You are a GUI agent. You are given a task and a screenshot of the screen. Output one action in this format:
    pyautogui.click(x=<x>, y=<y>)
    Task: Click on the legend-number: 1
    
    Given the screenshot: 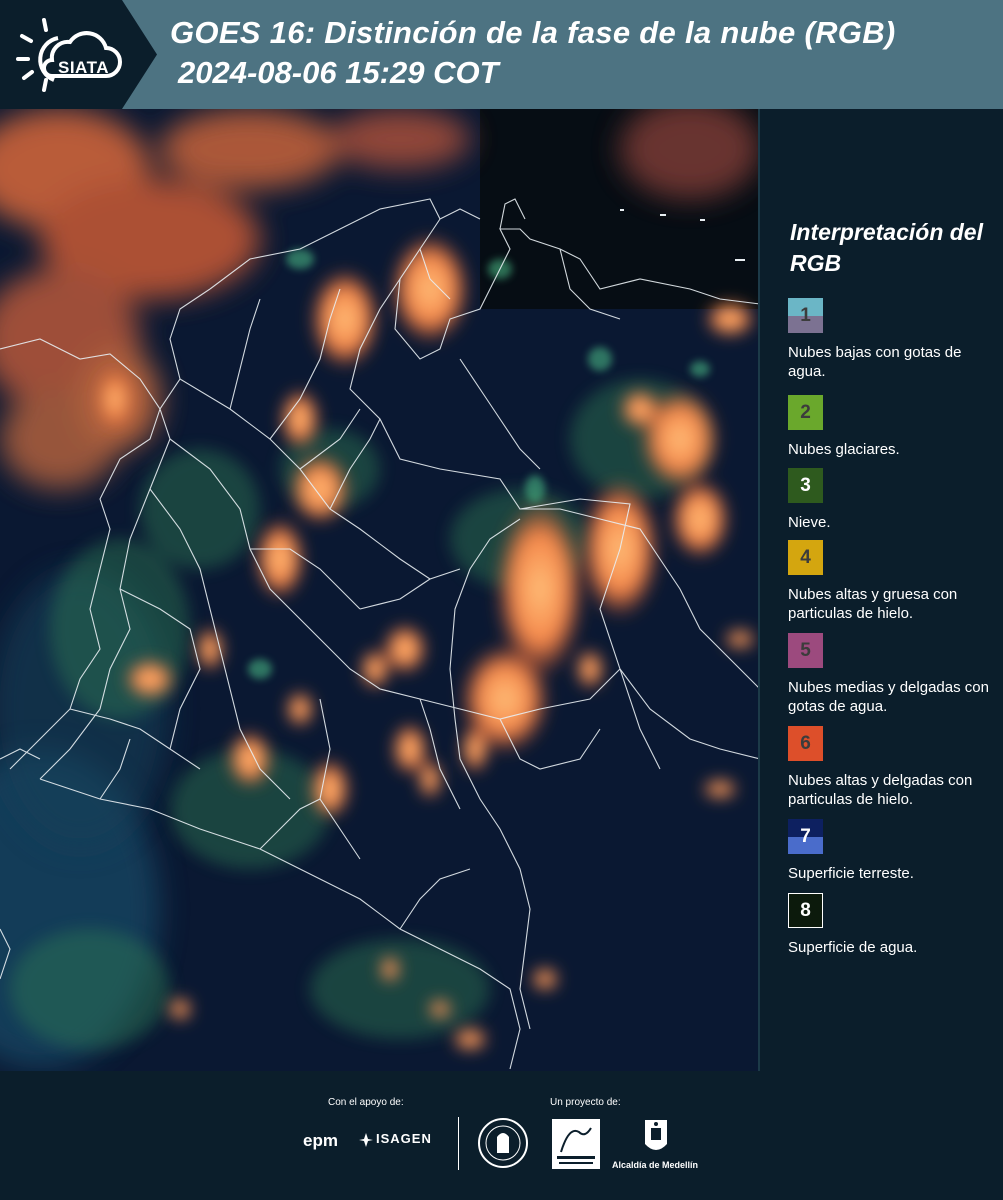 What is the action you would take?
    pyautogui.click(x=805, y=315)
    